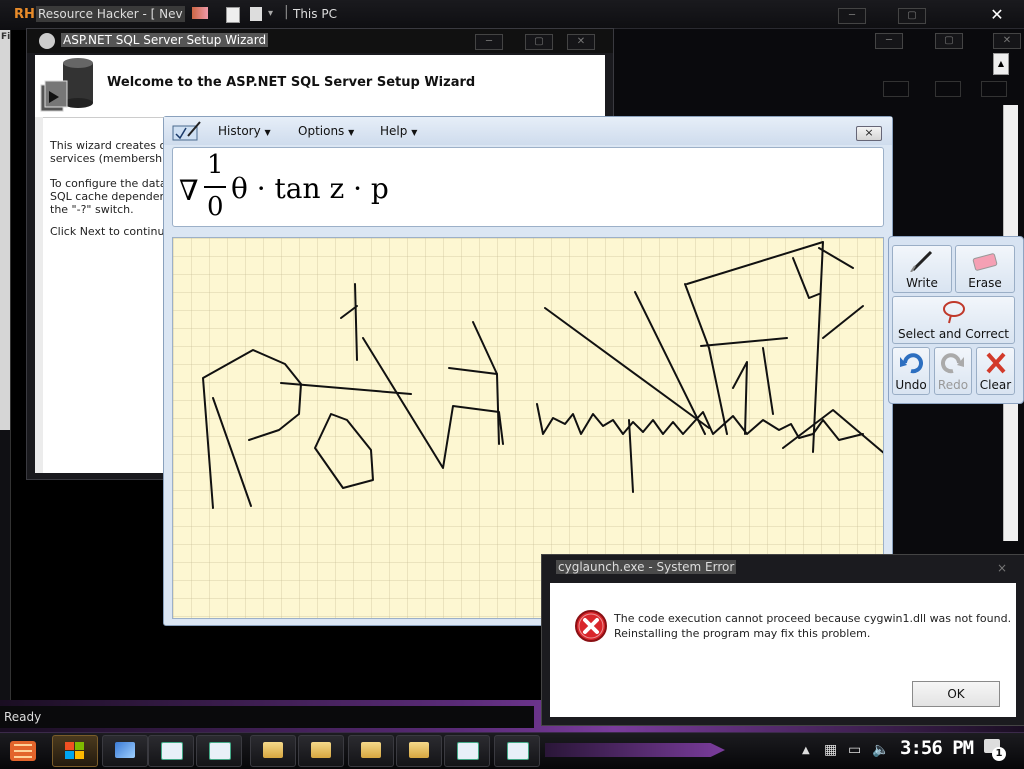  What do you see at coordinates (5, 230) in the screenshot?
I see `left-panel-edge: Fi` at bounding box center [5, 230].